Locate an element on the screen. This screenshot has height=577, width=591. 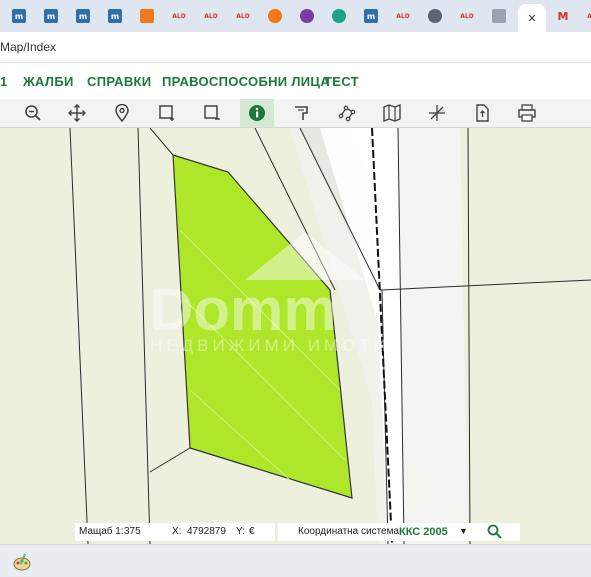
node-icon is located at coordinates (347, 113).